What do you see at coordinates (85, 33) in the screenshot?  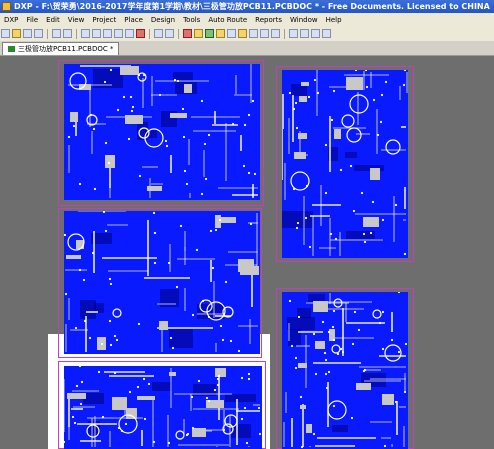 I see `cut-icon` at bounding box center [85, 33].